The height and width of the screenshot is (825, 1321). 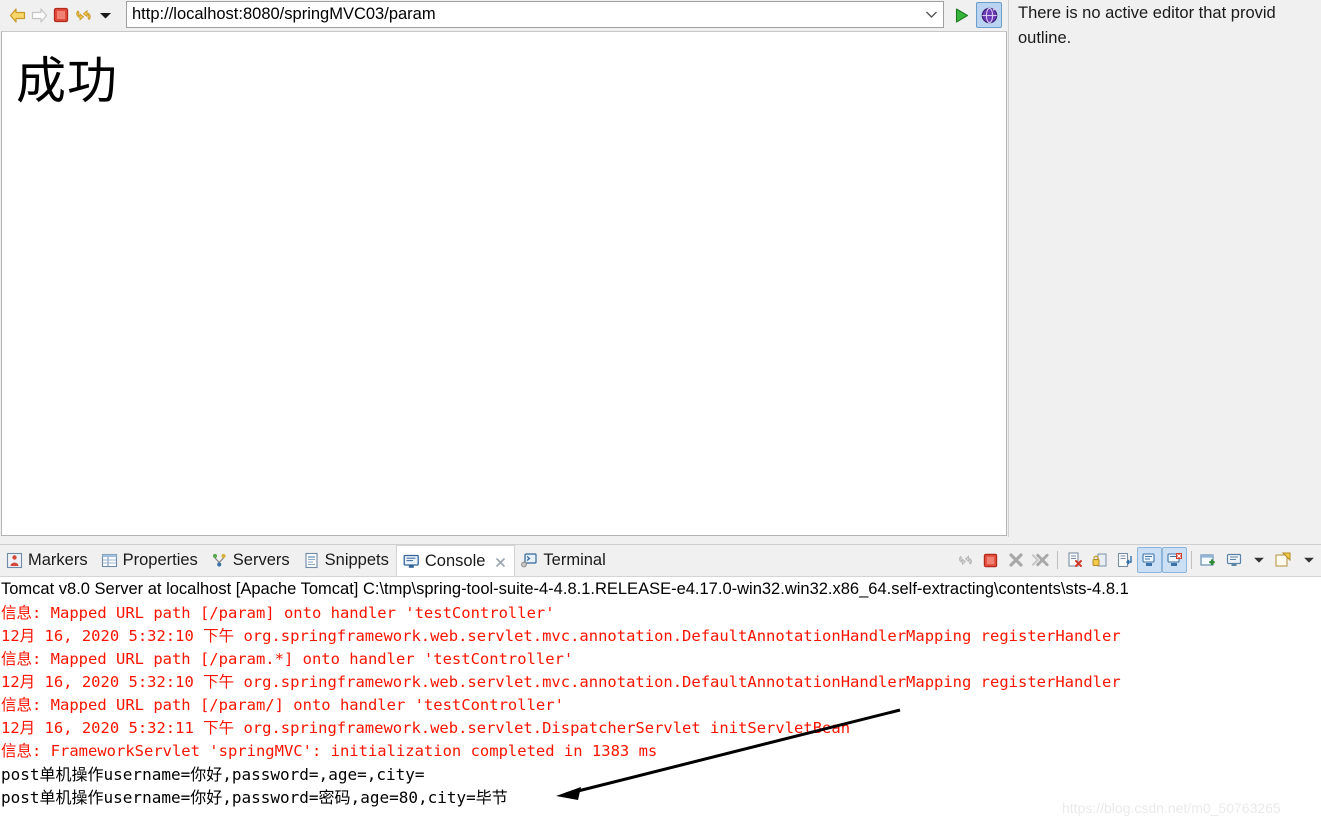 I want to click on remove-all-launches-icon, so click(x=1040, y=560).